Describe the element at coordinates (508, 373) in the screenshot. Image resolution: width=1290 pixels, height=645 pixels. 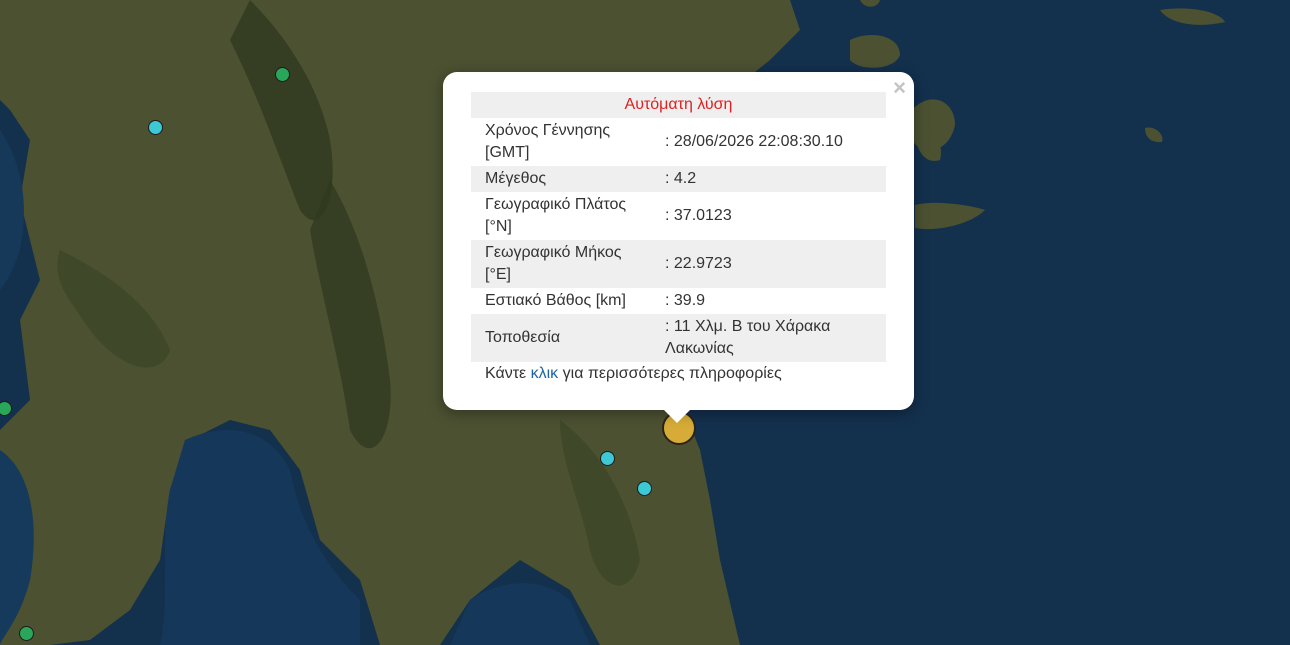
I see `more-info-prefix: Κάντε` at that location.